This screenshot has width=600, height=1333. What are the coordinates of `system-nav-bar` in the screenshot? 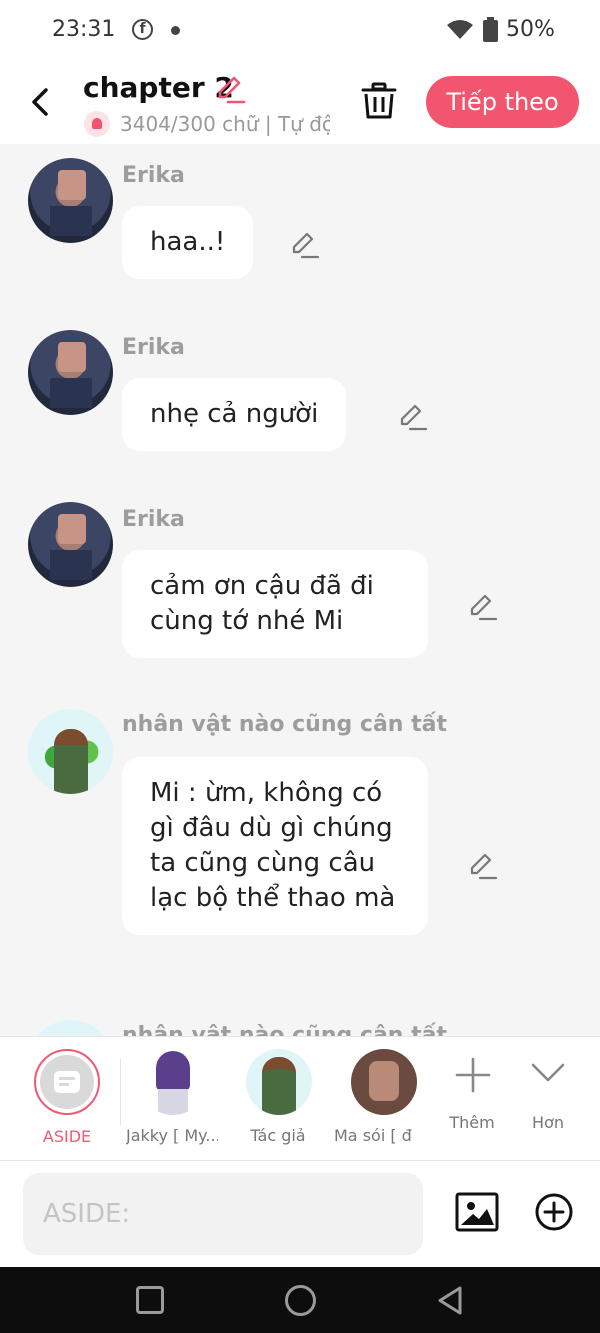 It's located at (300, 1300).